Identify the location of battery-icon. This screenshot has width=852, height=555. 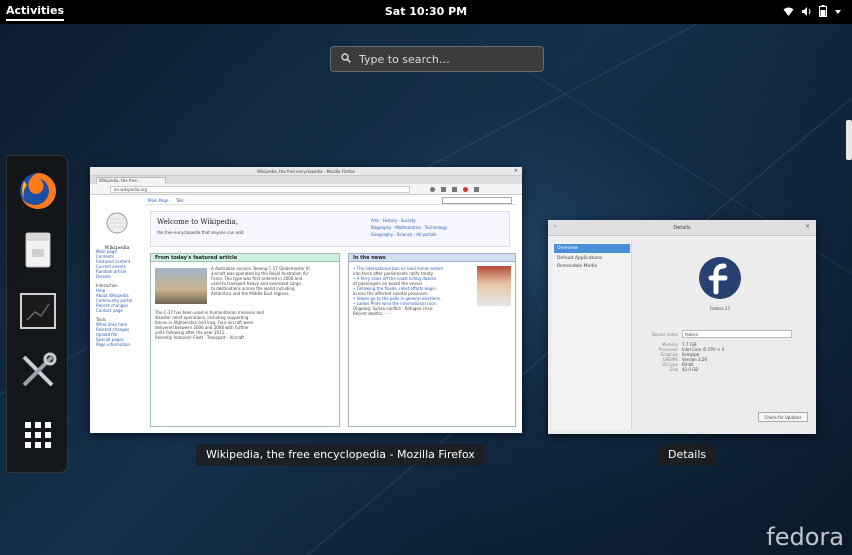
(823, 13).